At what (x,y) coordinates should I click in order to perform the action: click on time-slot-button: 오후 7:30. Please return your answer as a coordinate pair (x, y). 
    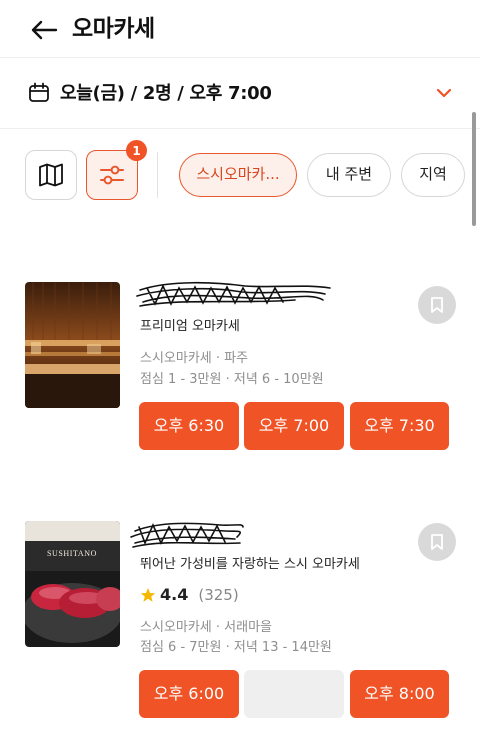
    Looking at the image, I should click on (399, 426).